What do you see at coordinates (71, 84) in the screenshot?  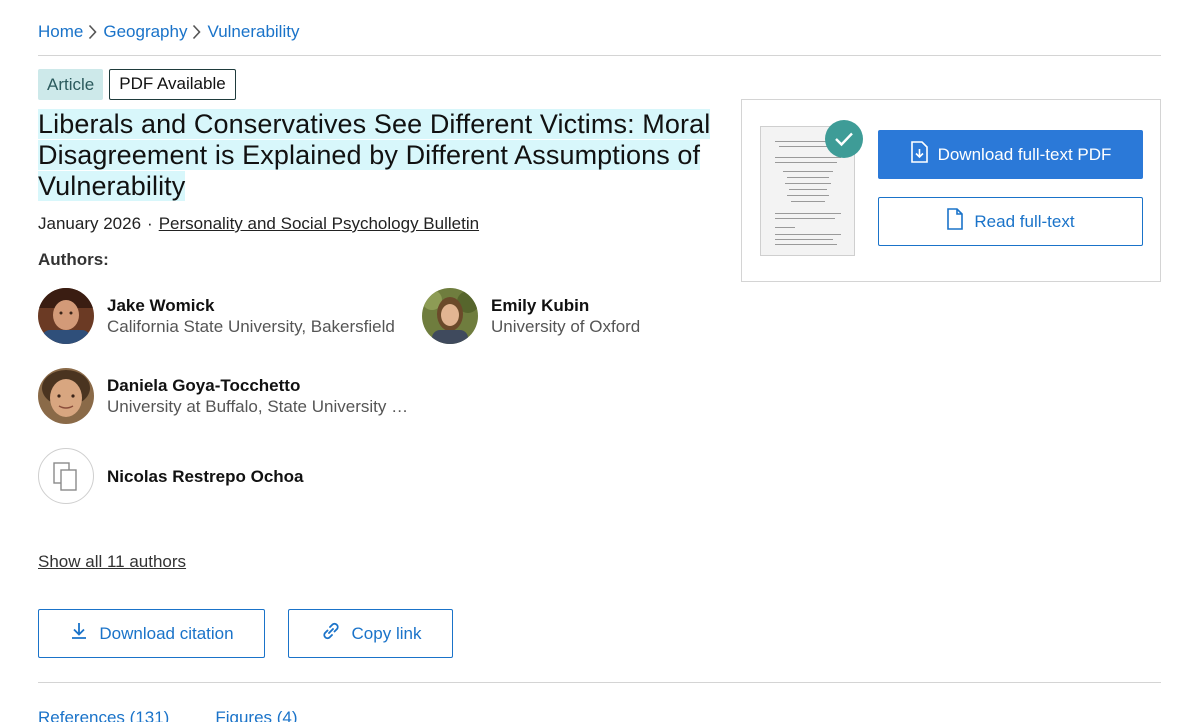 I see `article-type-badge: Article` at bounding box center [71, 84].